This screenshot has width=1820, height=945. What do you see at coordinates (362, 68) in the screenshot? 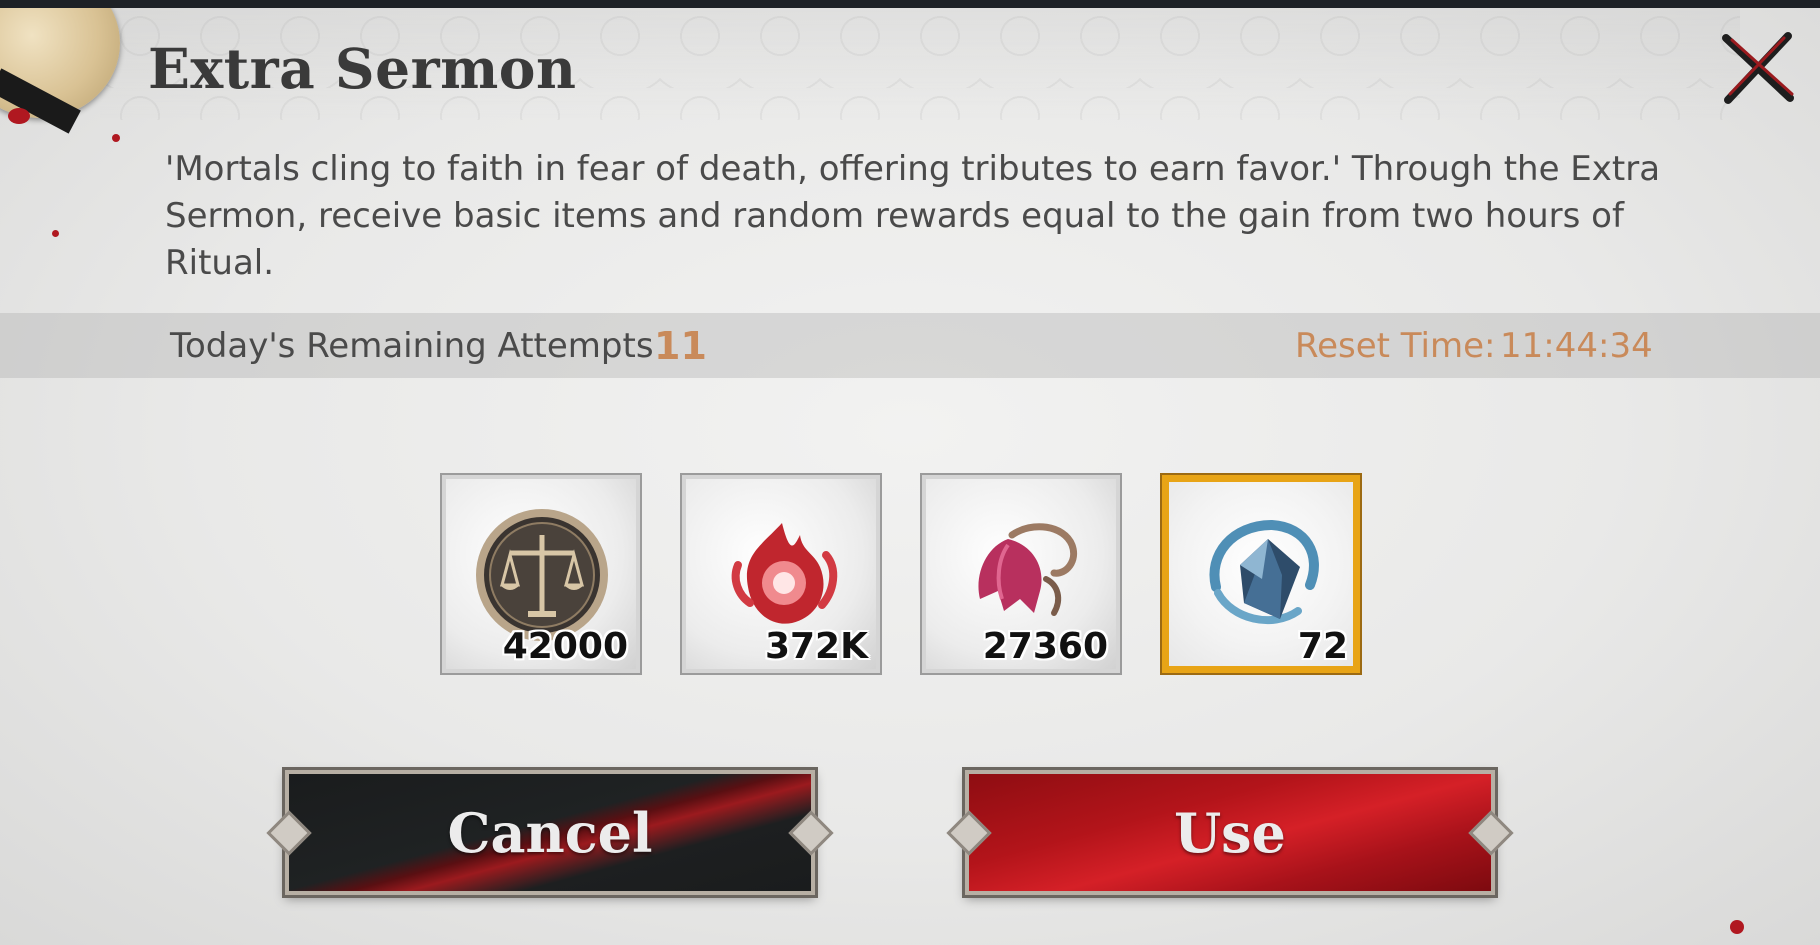
I see `dialog-title: Extra Sermon` at bounding box center [362, 68].